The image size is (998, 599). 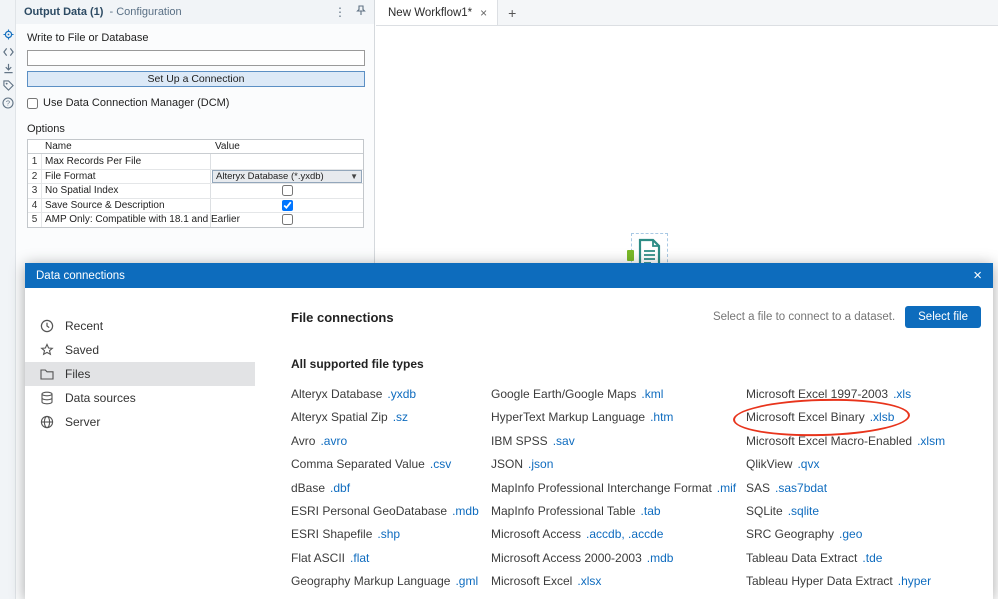 What do you see at coordinates (576, 511) in the screenshot?
I see `file-type-text: MapInfo Professional Table .tab` at bounding box center [576, 511].